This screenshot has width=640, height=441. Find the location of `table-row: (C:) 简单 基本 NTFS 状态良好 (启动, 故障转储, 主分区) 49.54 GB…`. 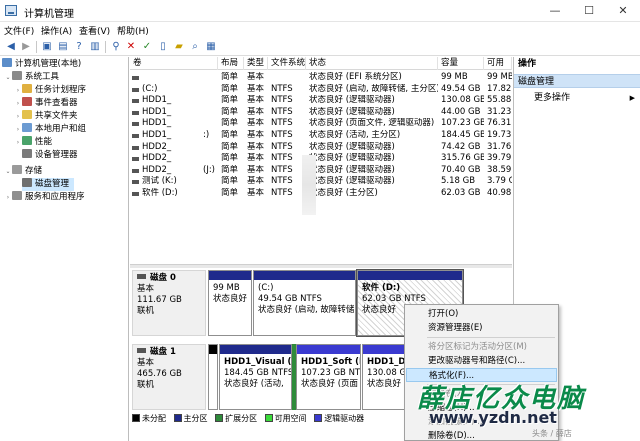

table-row: (C:) 简单 基本 NTFS 状态良好 (启动, 故障转储, 主分区) 49.54 GB… is located at coordinates (321, 90).